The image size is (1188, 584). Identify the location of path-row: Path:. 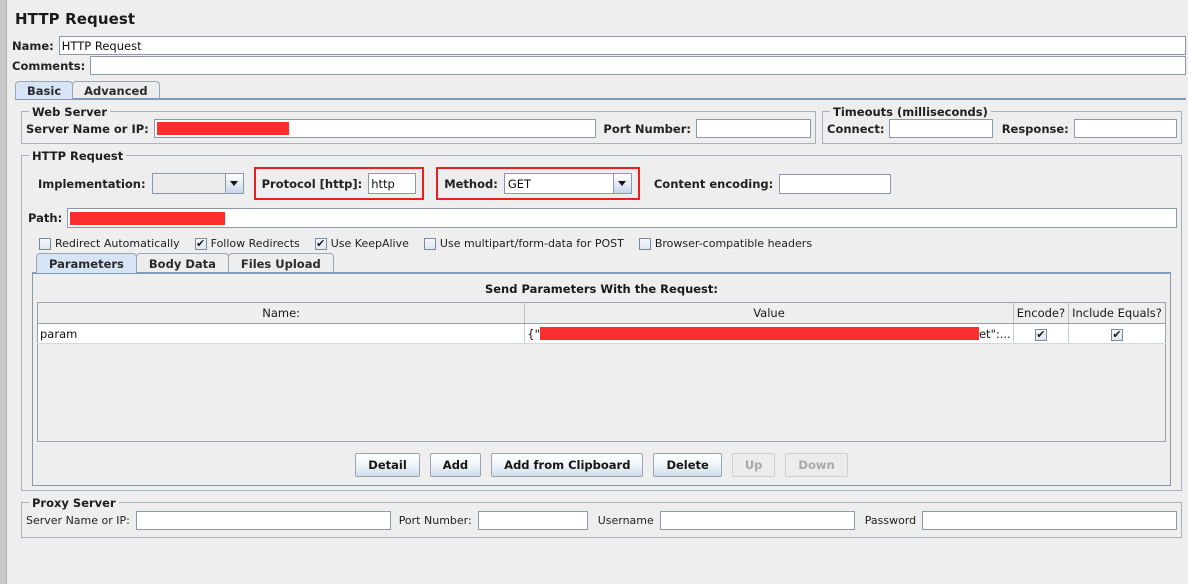
(602, 218).